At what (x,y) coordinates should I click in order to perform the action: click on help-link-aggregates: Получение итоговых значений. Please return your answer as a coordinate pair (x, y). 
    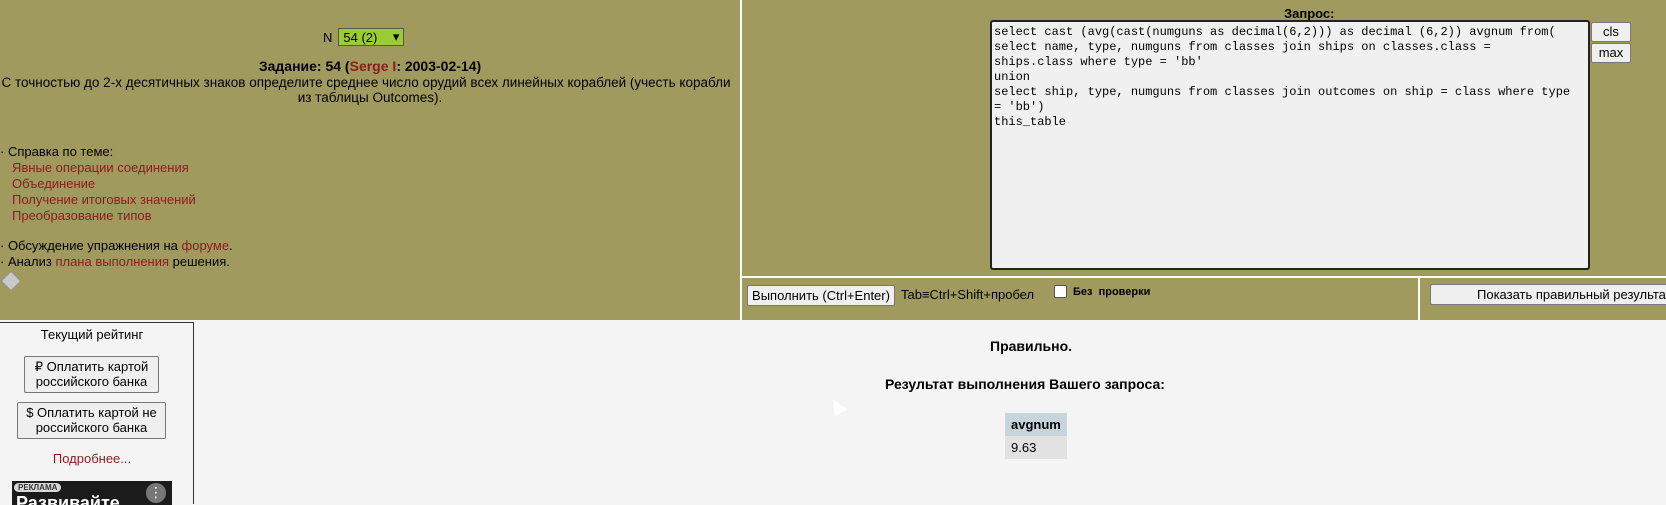
    Looking at the image, I should click on (98, 200).